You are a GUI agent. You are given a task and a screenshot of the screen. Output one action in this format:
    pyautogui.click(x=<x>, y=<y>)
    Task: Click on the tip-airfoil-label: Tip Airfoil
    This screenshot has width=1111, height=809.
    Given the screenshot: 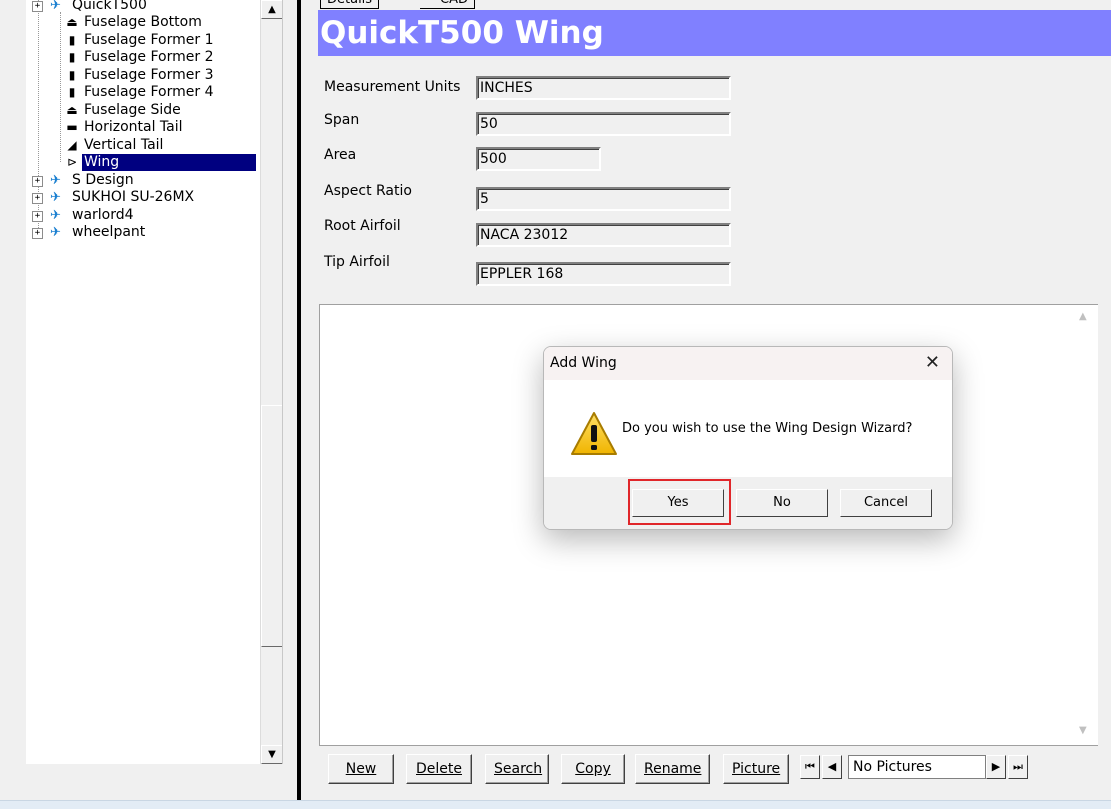 What is the action you would take?
    pyautogui.click(x=357, y=262)
    